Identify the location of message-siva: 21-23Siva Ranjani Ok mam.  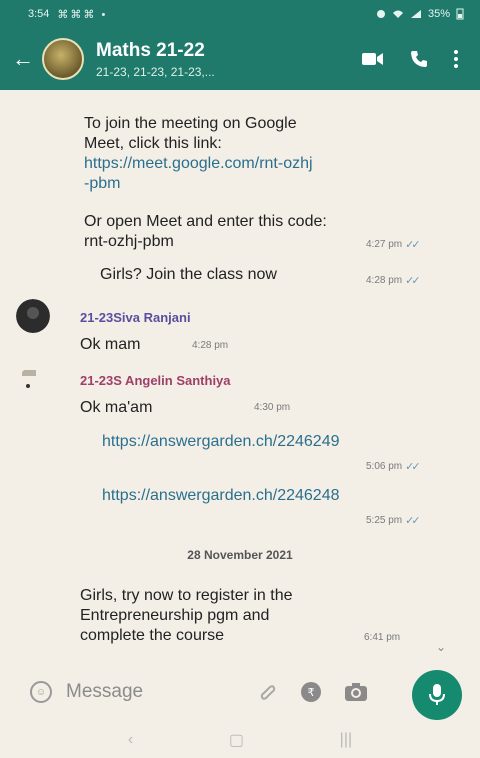
(135, 331).